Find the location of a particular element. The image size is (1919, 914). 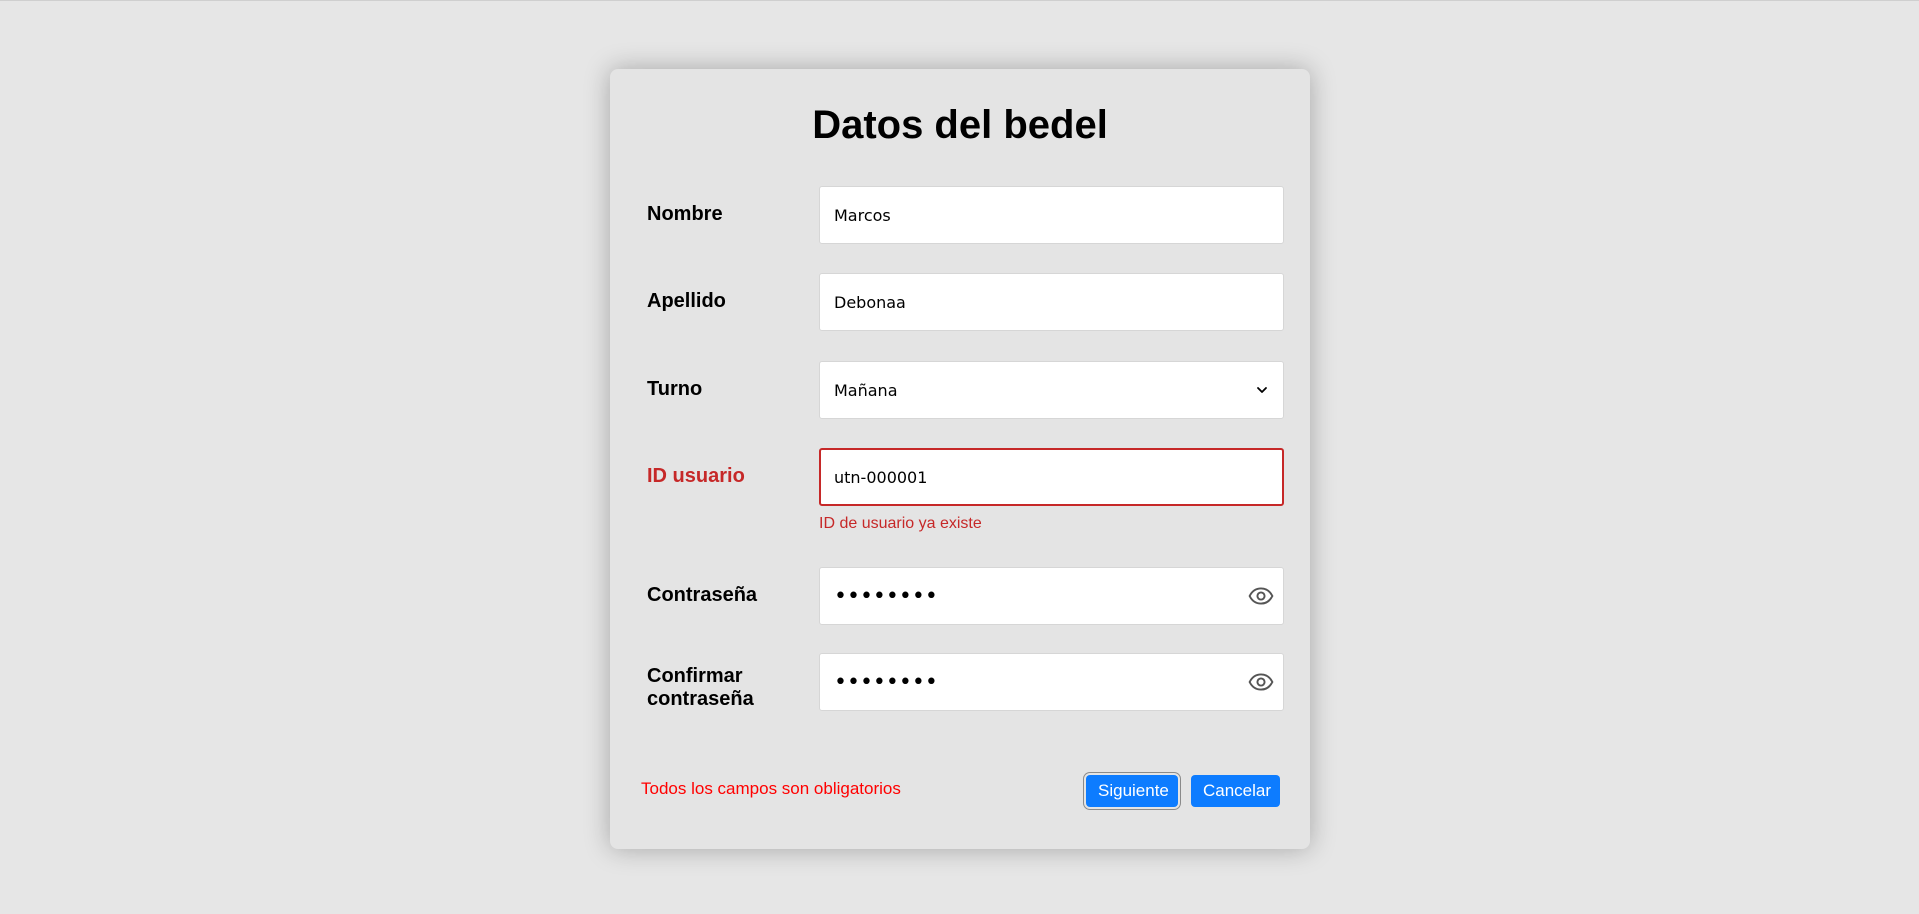

id-usuario-label: ID usuario is located at coordinates (696, 476).